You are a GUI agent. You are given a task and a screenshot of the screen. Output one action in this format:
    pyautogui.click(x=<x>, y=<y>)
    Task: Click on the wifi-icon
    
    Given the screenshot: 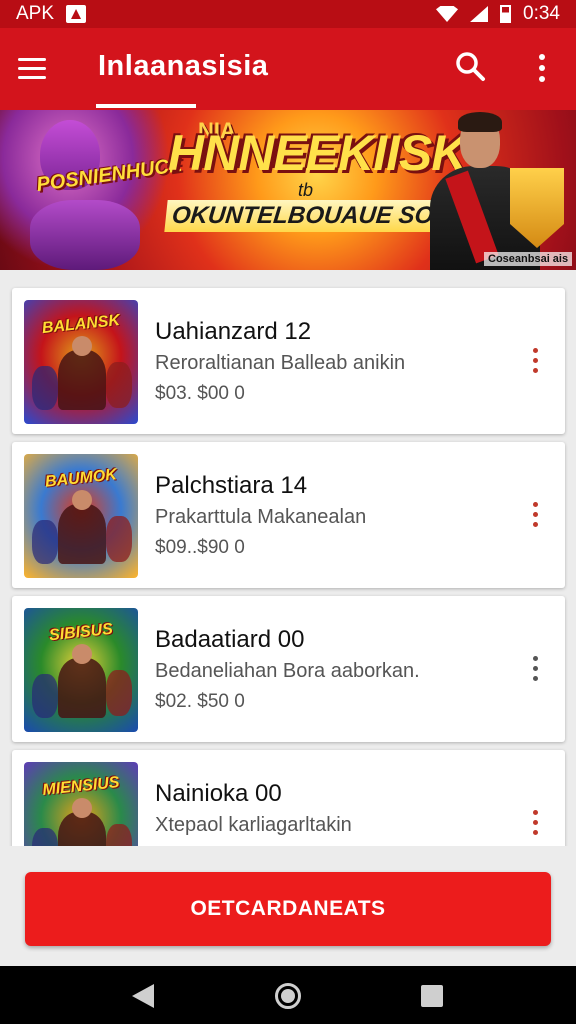 What is the action you would take?
    pyautogui.click(x=447, y=14)
    